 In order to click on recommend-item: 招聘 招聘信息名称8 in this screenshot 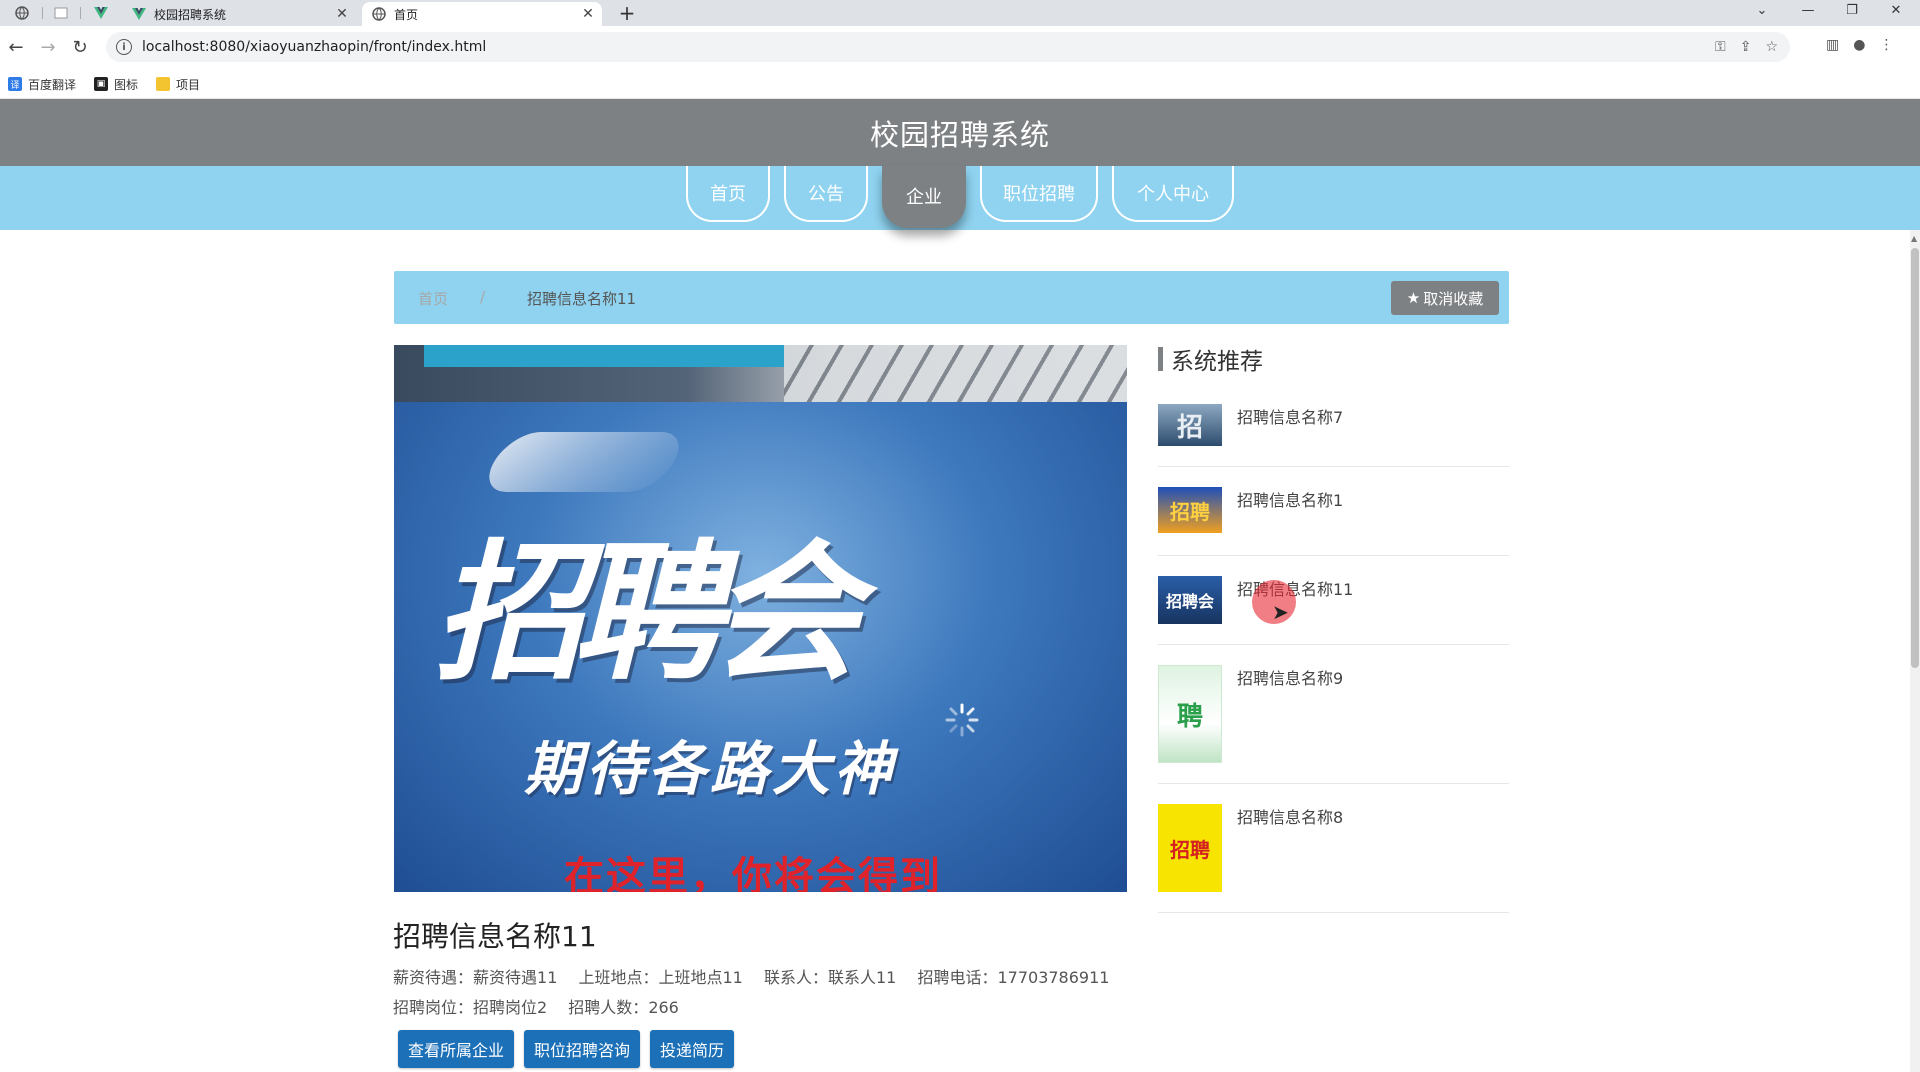, I will do `click(1333, 858)`.